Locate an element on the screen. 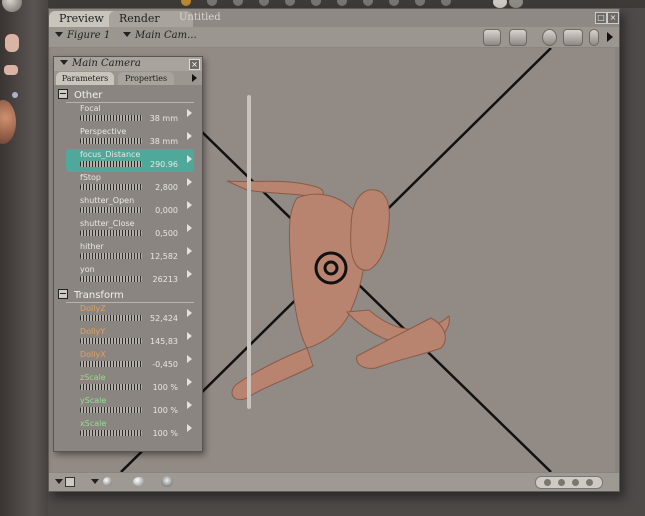  param-shutter-close: shutter_Close 0,500 is located at coordinates (130, 229).